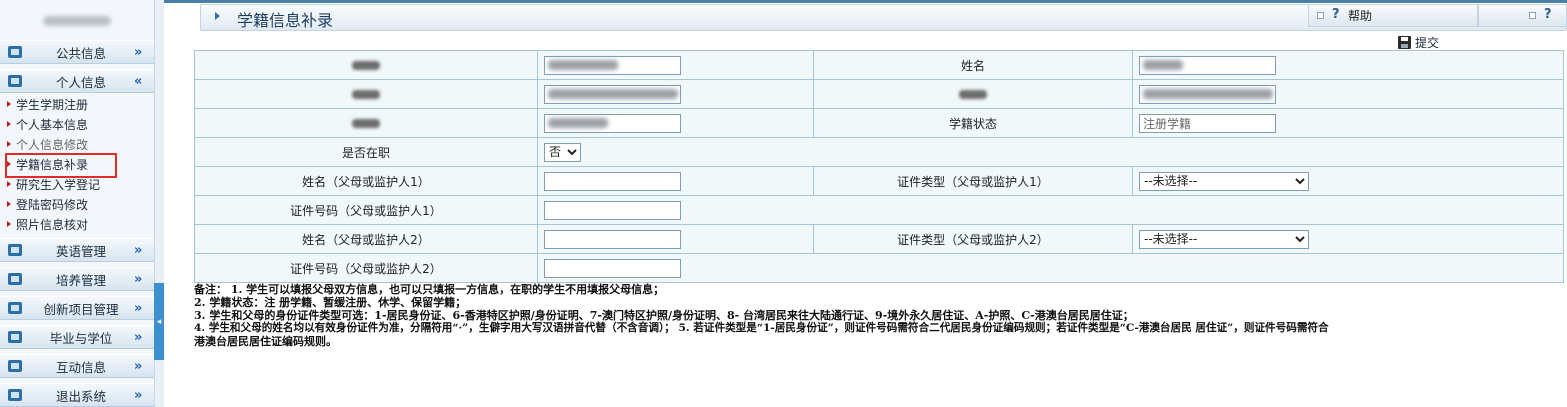 This screenshot has width=1567, height=407. Describe the element at coordinates (973, 239) in the screenshot. I see `guardian2-idtype-label: 证件类型（父母或监护人2）` at that location.